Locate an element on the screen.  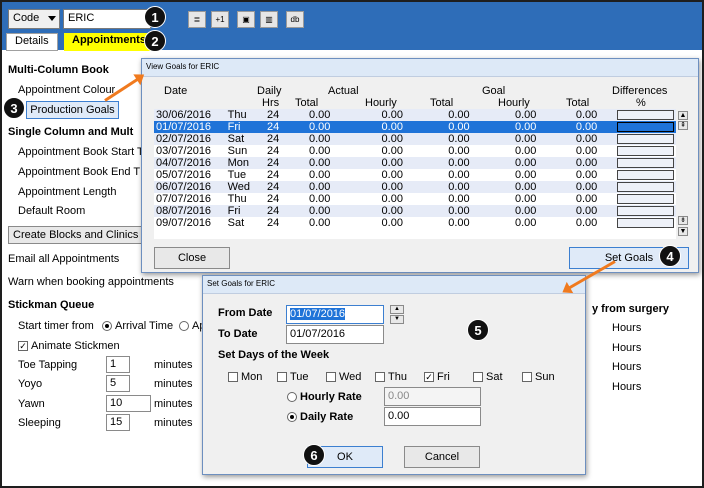
header-percent: % is located at coordinates (641, 103).